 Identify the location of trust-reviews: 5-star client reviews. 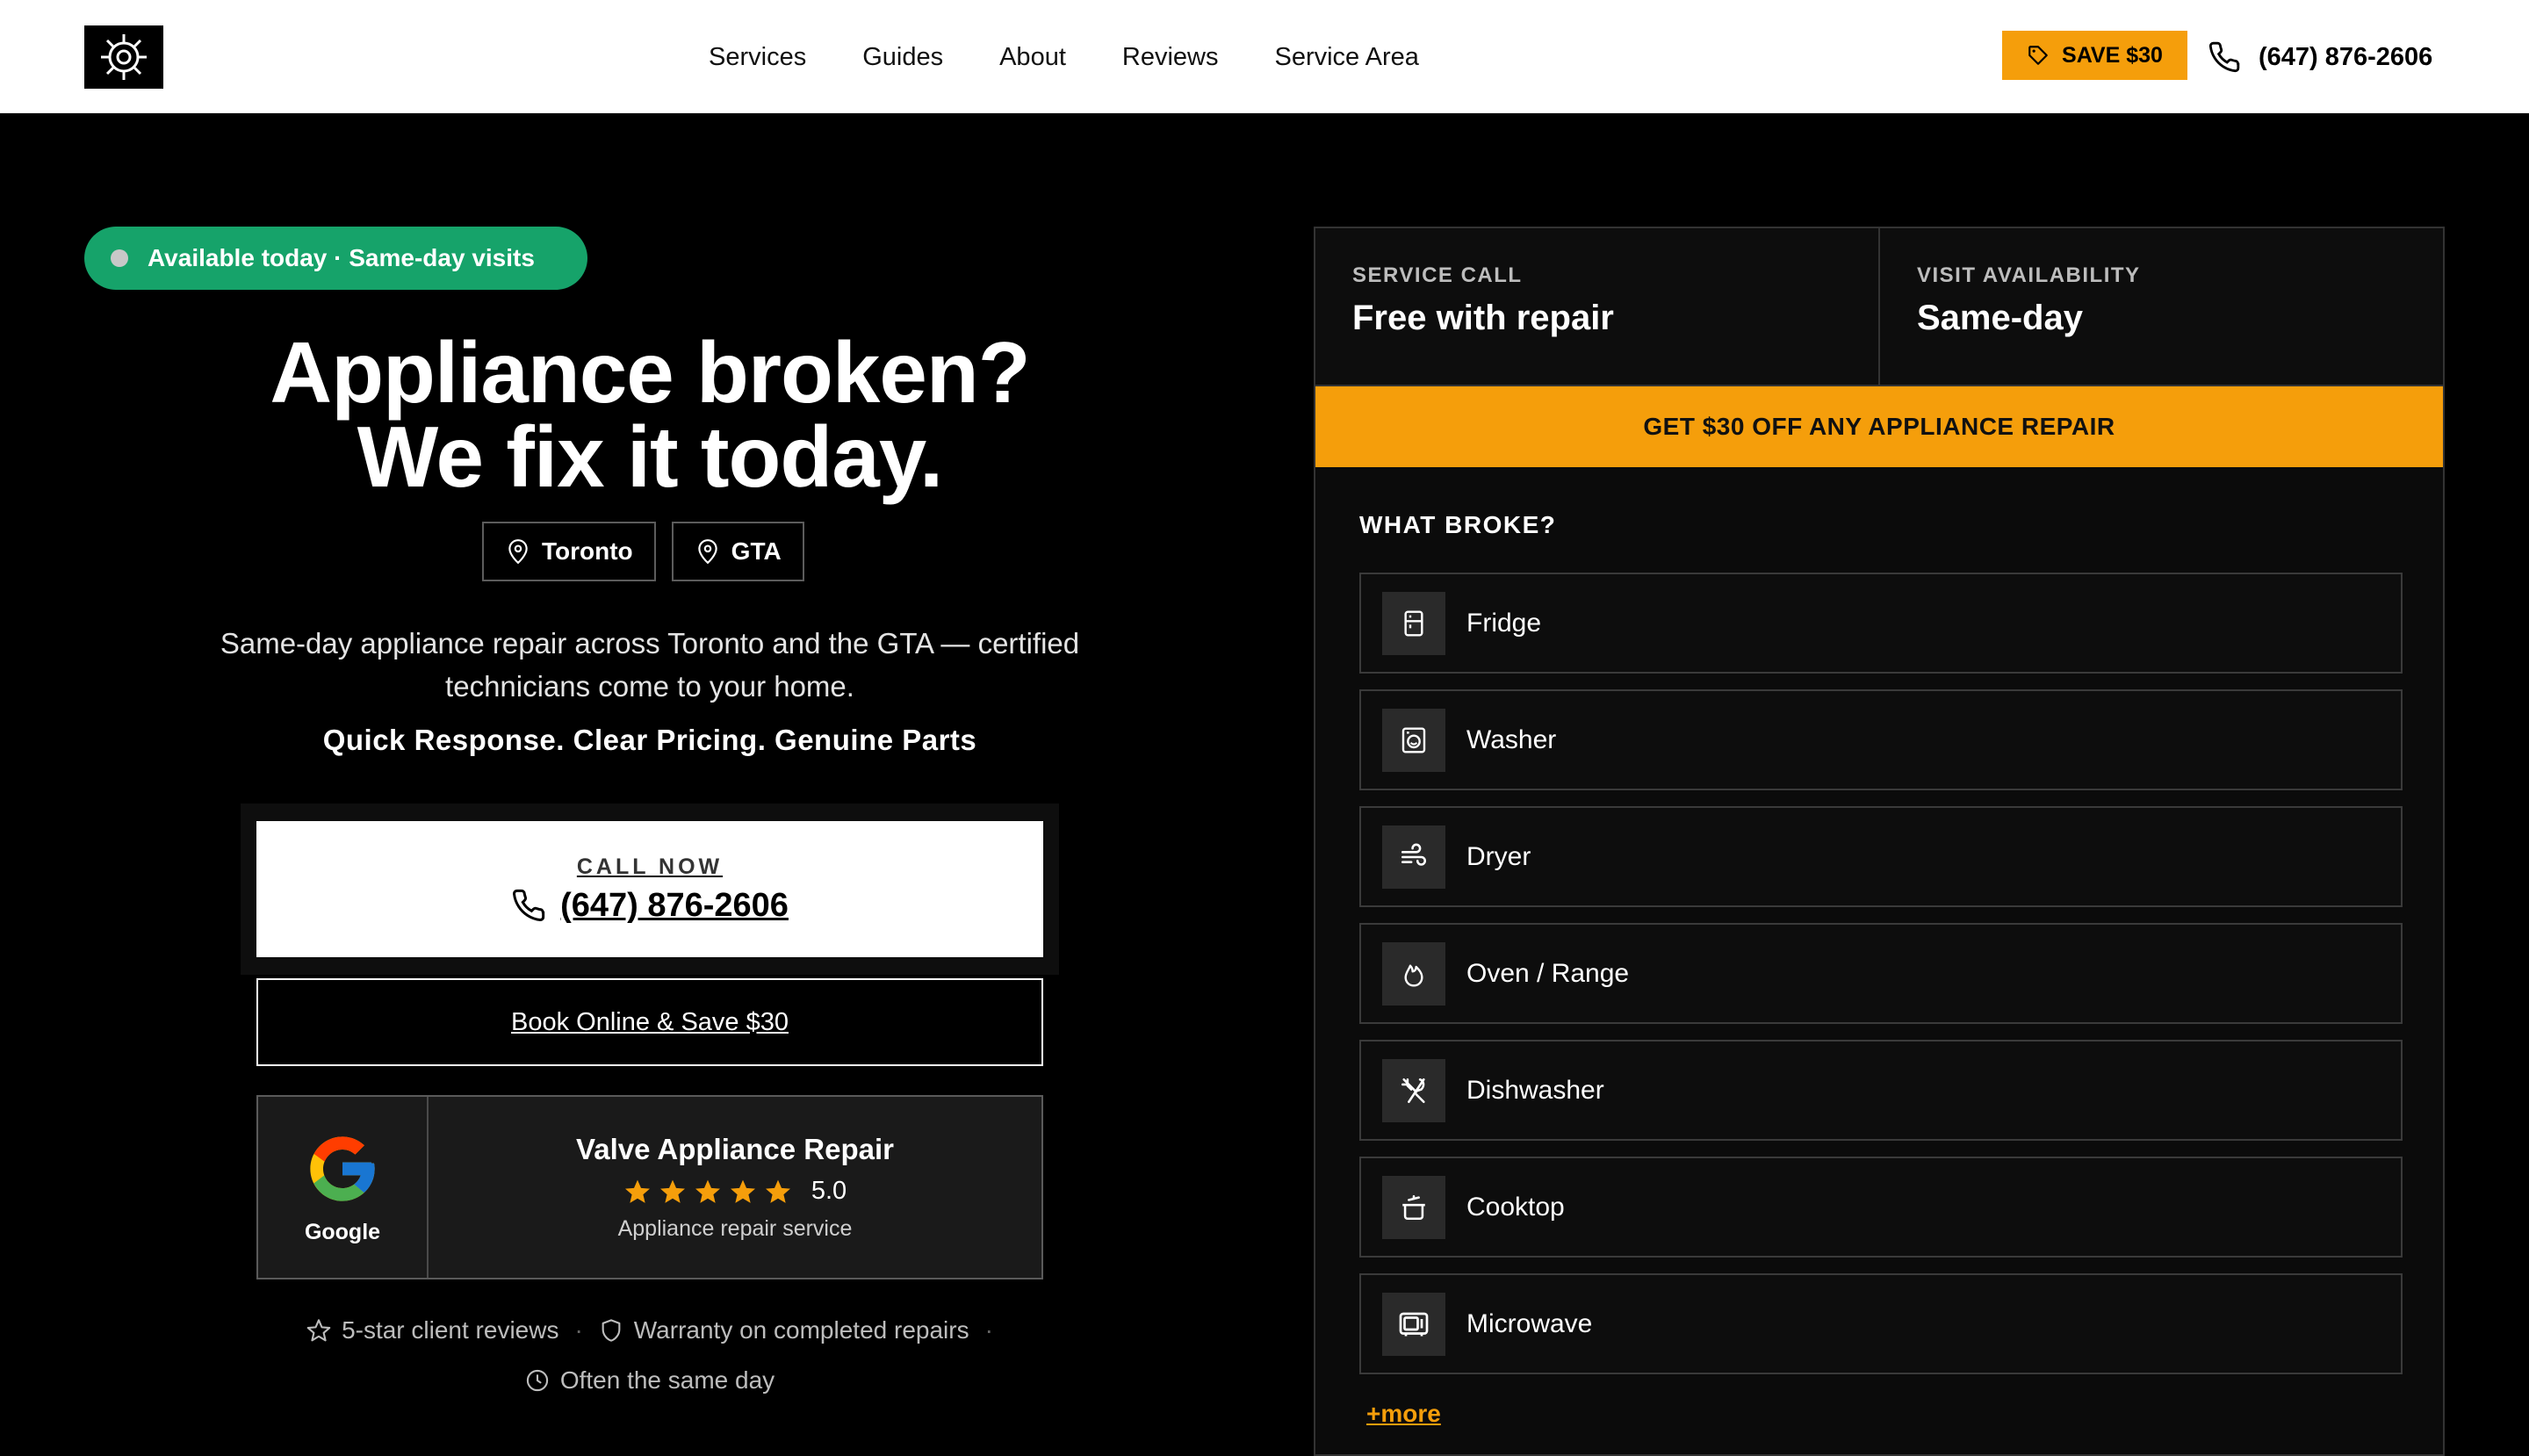
(432, 1330).